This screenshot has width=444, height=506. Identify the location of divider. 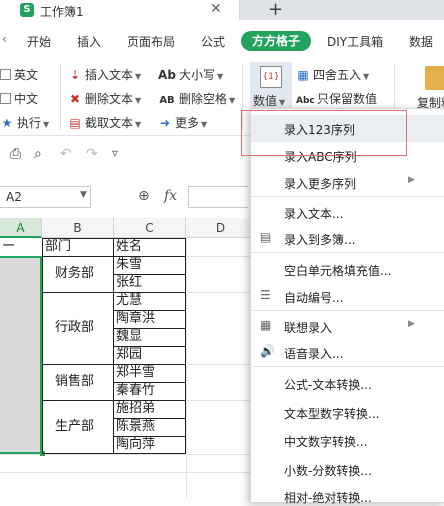
(60, 97).